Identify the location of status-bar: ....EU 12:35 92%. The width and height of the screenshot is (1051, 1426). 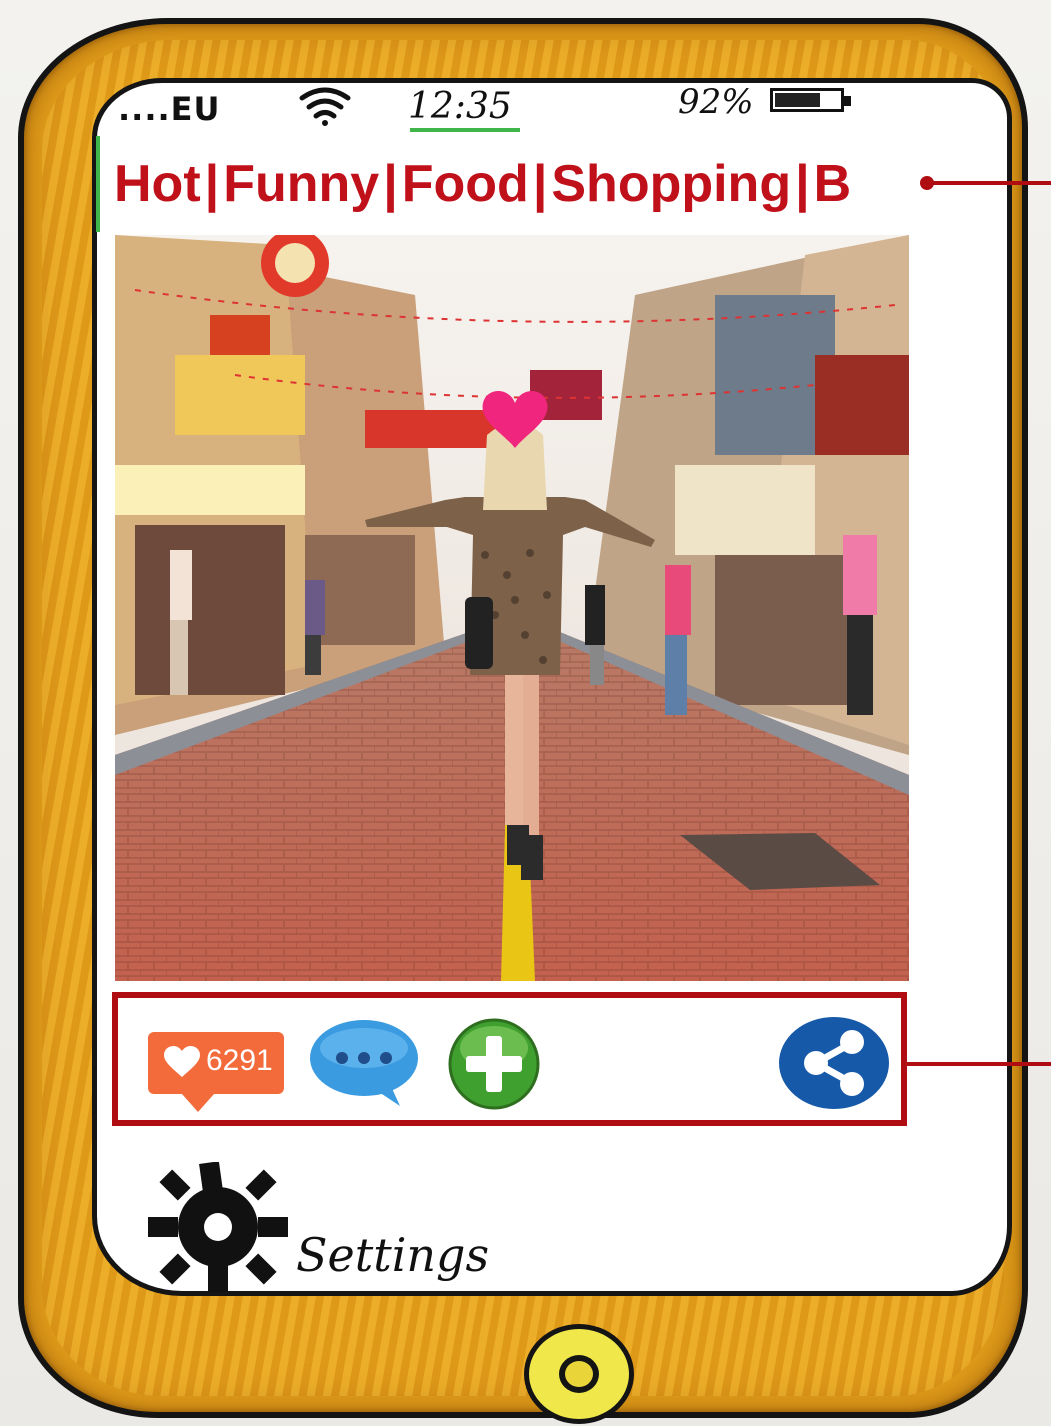
(498, 107).